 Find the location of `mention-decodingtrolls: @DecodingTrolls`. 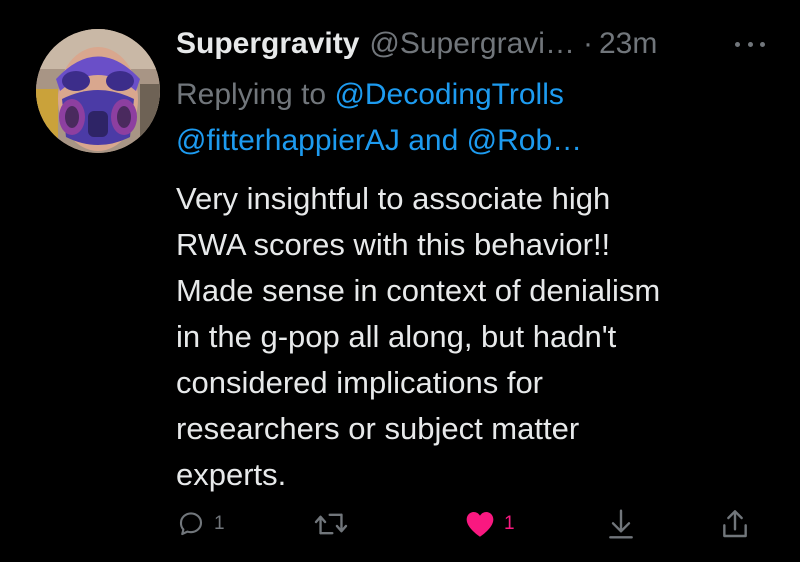

mention-decodingtrolls: @DecodingTrolls is located at coordinates (448, 94).